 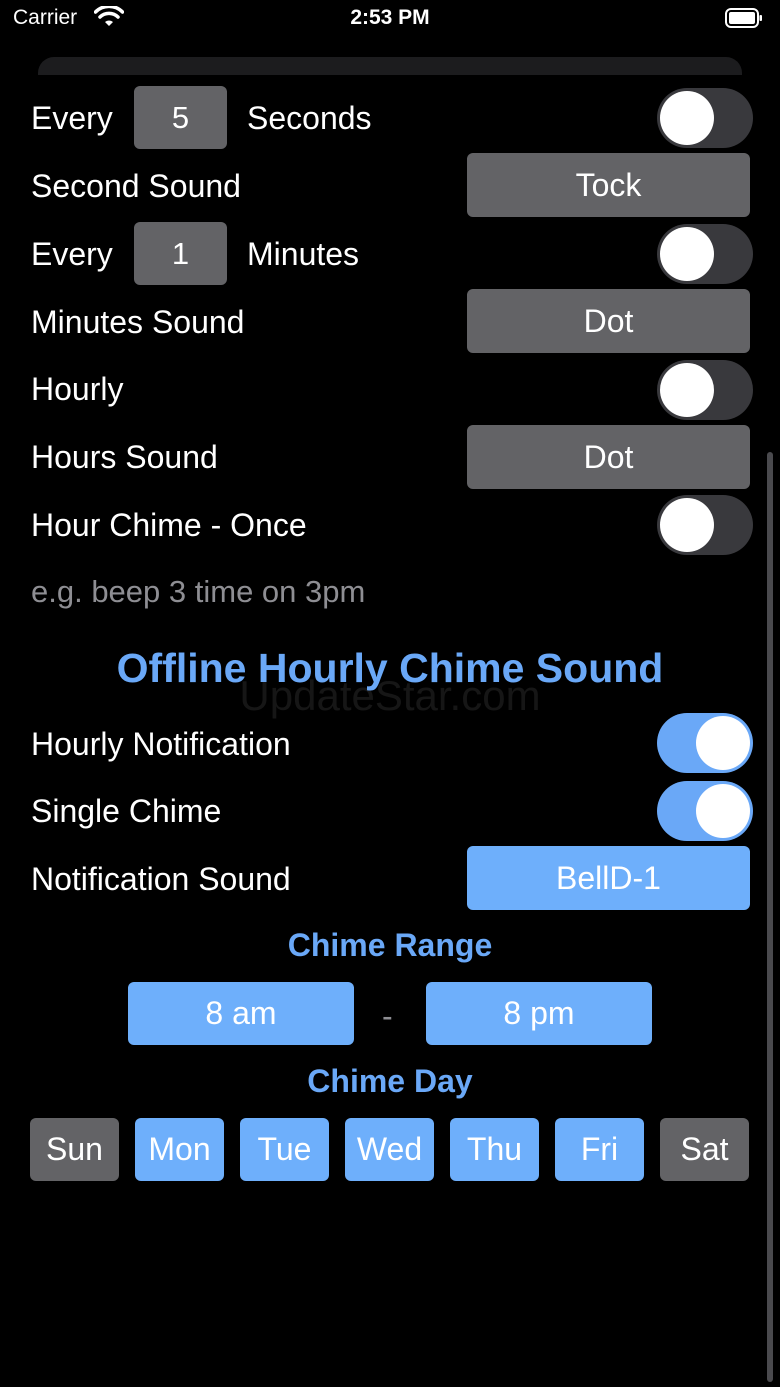 What do you see at coordinates (124, 457) in the screenshot?
I see `hours-sound-label: Hours Sound` at bounding box center [124, 457].